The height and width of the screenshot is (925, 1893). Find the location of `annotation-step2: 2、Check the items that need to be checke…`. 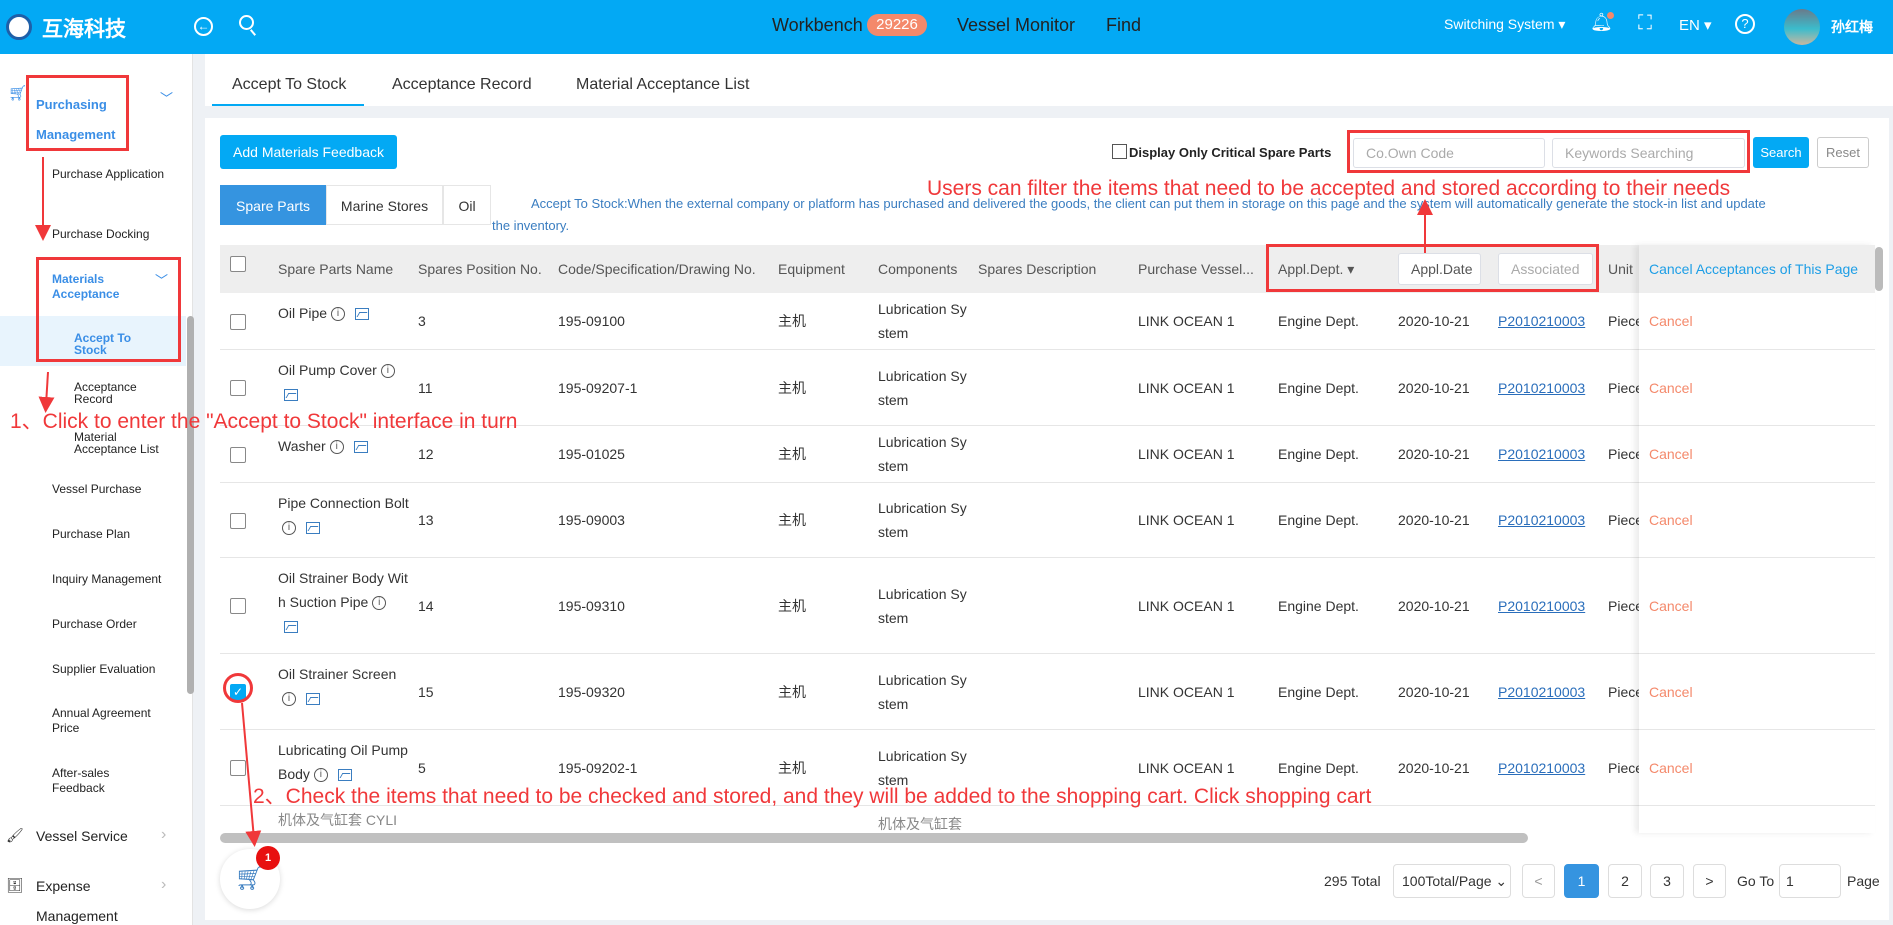

annotation-step2: 2、Check the items that need to be checke… is located at coordinates (812, 796).